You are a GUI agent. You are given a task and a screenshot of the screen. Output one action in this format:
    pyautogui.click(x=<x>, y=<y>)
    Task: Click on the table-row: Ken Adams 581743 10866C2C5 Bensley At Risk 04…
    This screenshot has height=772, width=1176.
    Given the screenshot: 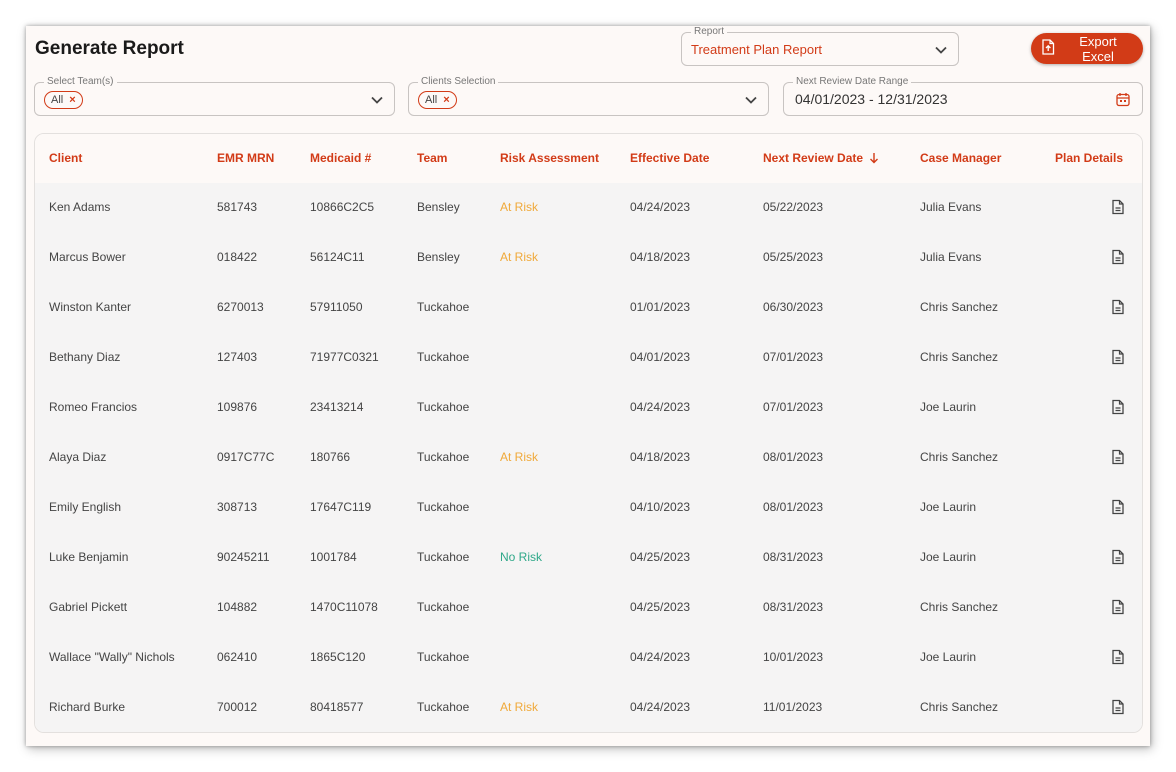 What is the action you would take?
    pyautogui.click(x=588, y=208)
    